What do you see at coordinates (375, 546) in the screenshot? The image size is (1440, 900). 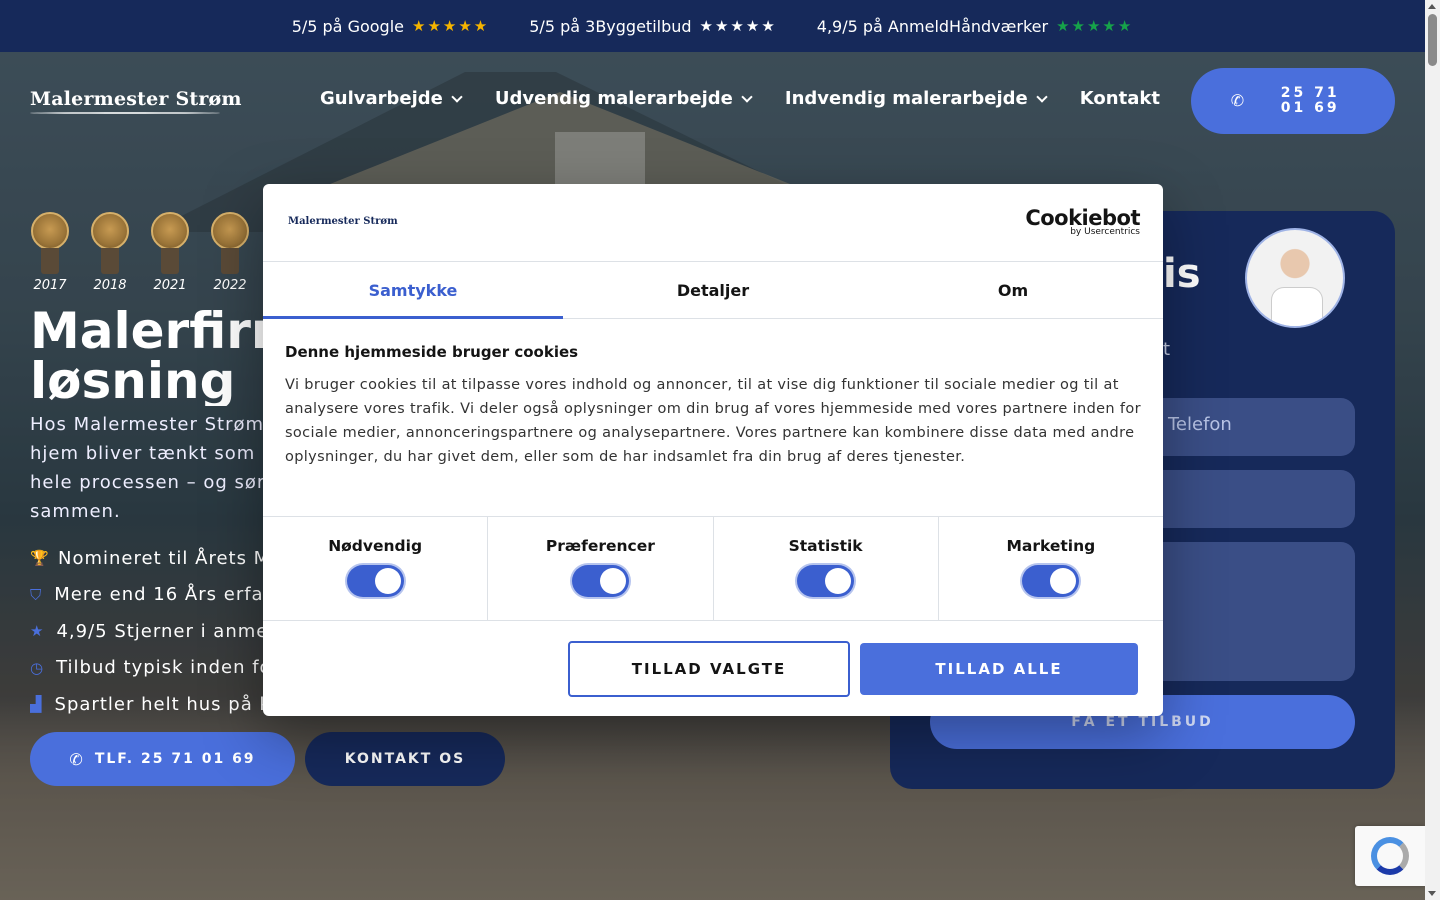 I see `category-label: Nødvendig` at bounding box center [375, 546].